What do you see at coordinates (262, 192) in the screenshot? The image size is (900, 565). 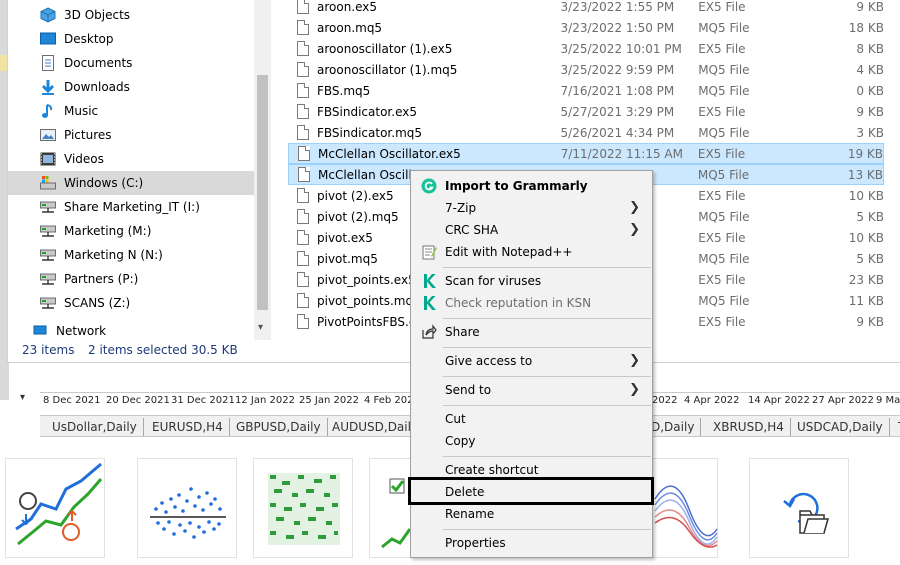 I see `nav-scrollbar-thumb` at bounding box center [262, 192].